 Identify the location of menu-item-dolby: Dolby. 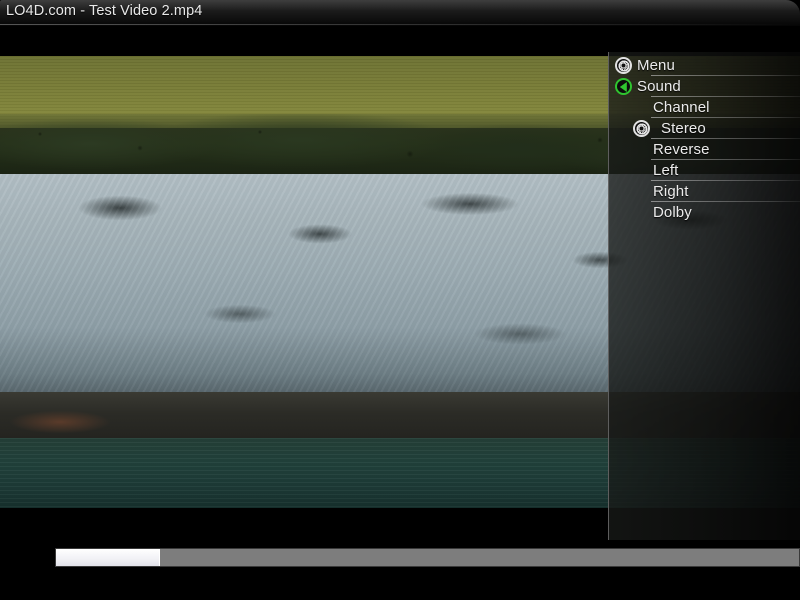
(704, 212).